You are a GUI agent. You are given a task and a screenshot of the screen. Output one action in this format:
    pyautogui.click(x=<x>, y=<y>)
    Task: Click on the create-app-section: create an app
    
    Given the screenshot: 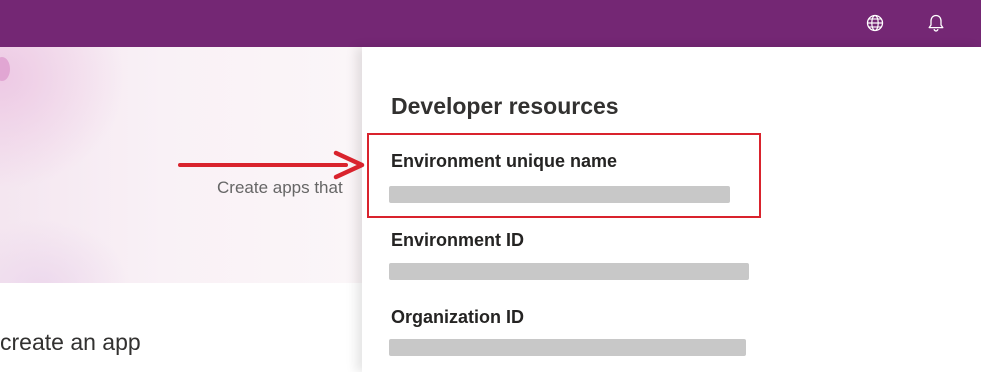 What is the action you would take?
    pyautogui.click(x=181, y=327)
    